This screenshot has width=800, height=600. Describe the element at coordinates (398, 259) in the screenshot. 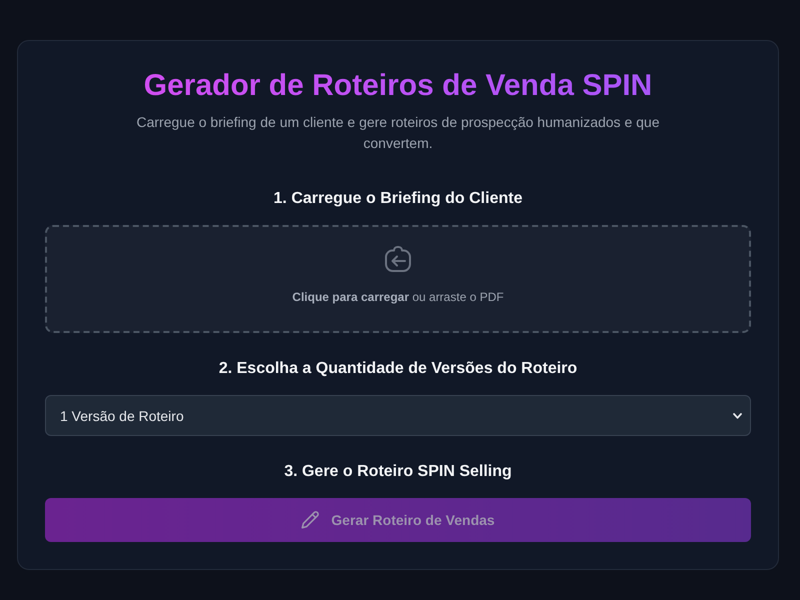

I see `box-arrow-icon` at that location.